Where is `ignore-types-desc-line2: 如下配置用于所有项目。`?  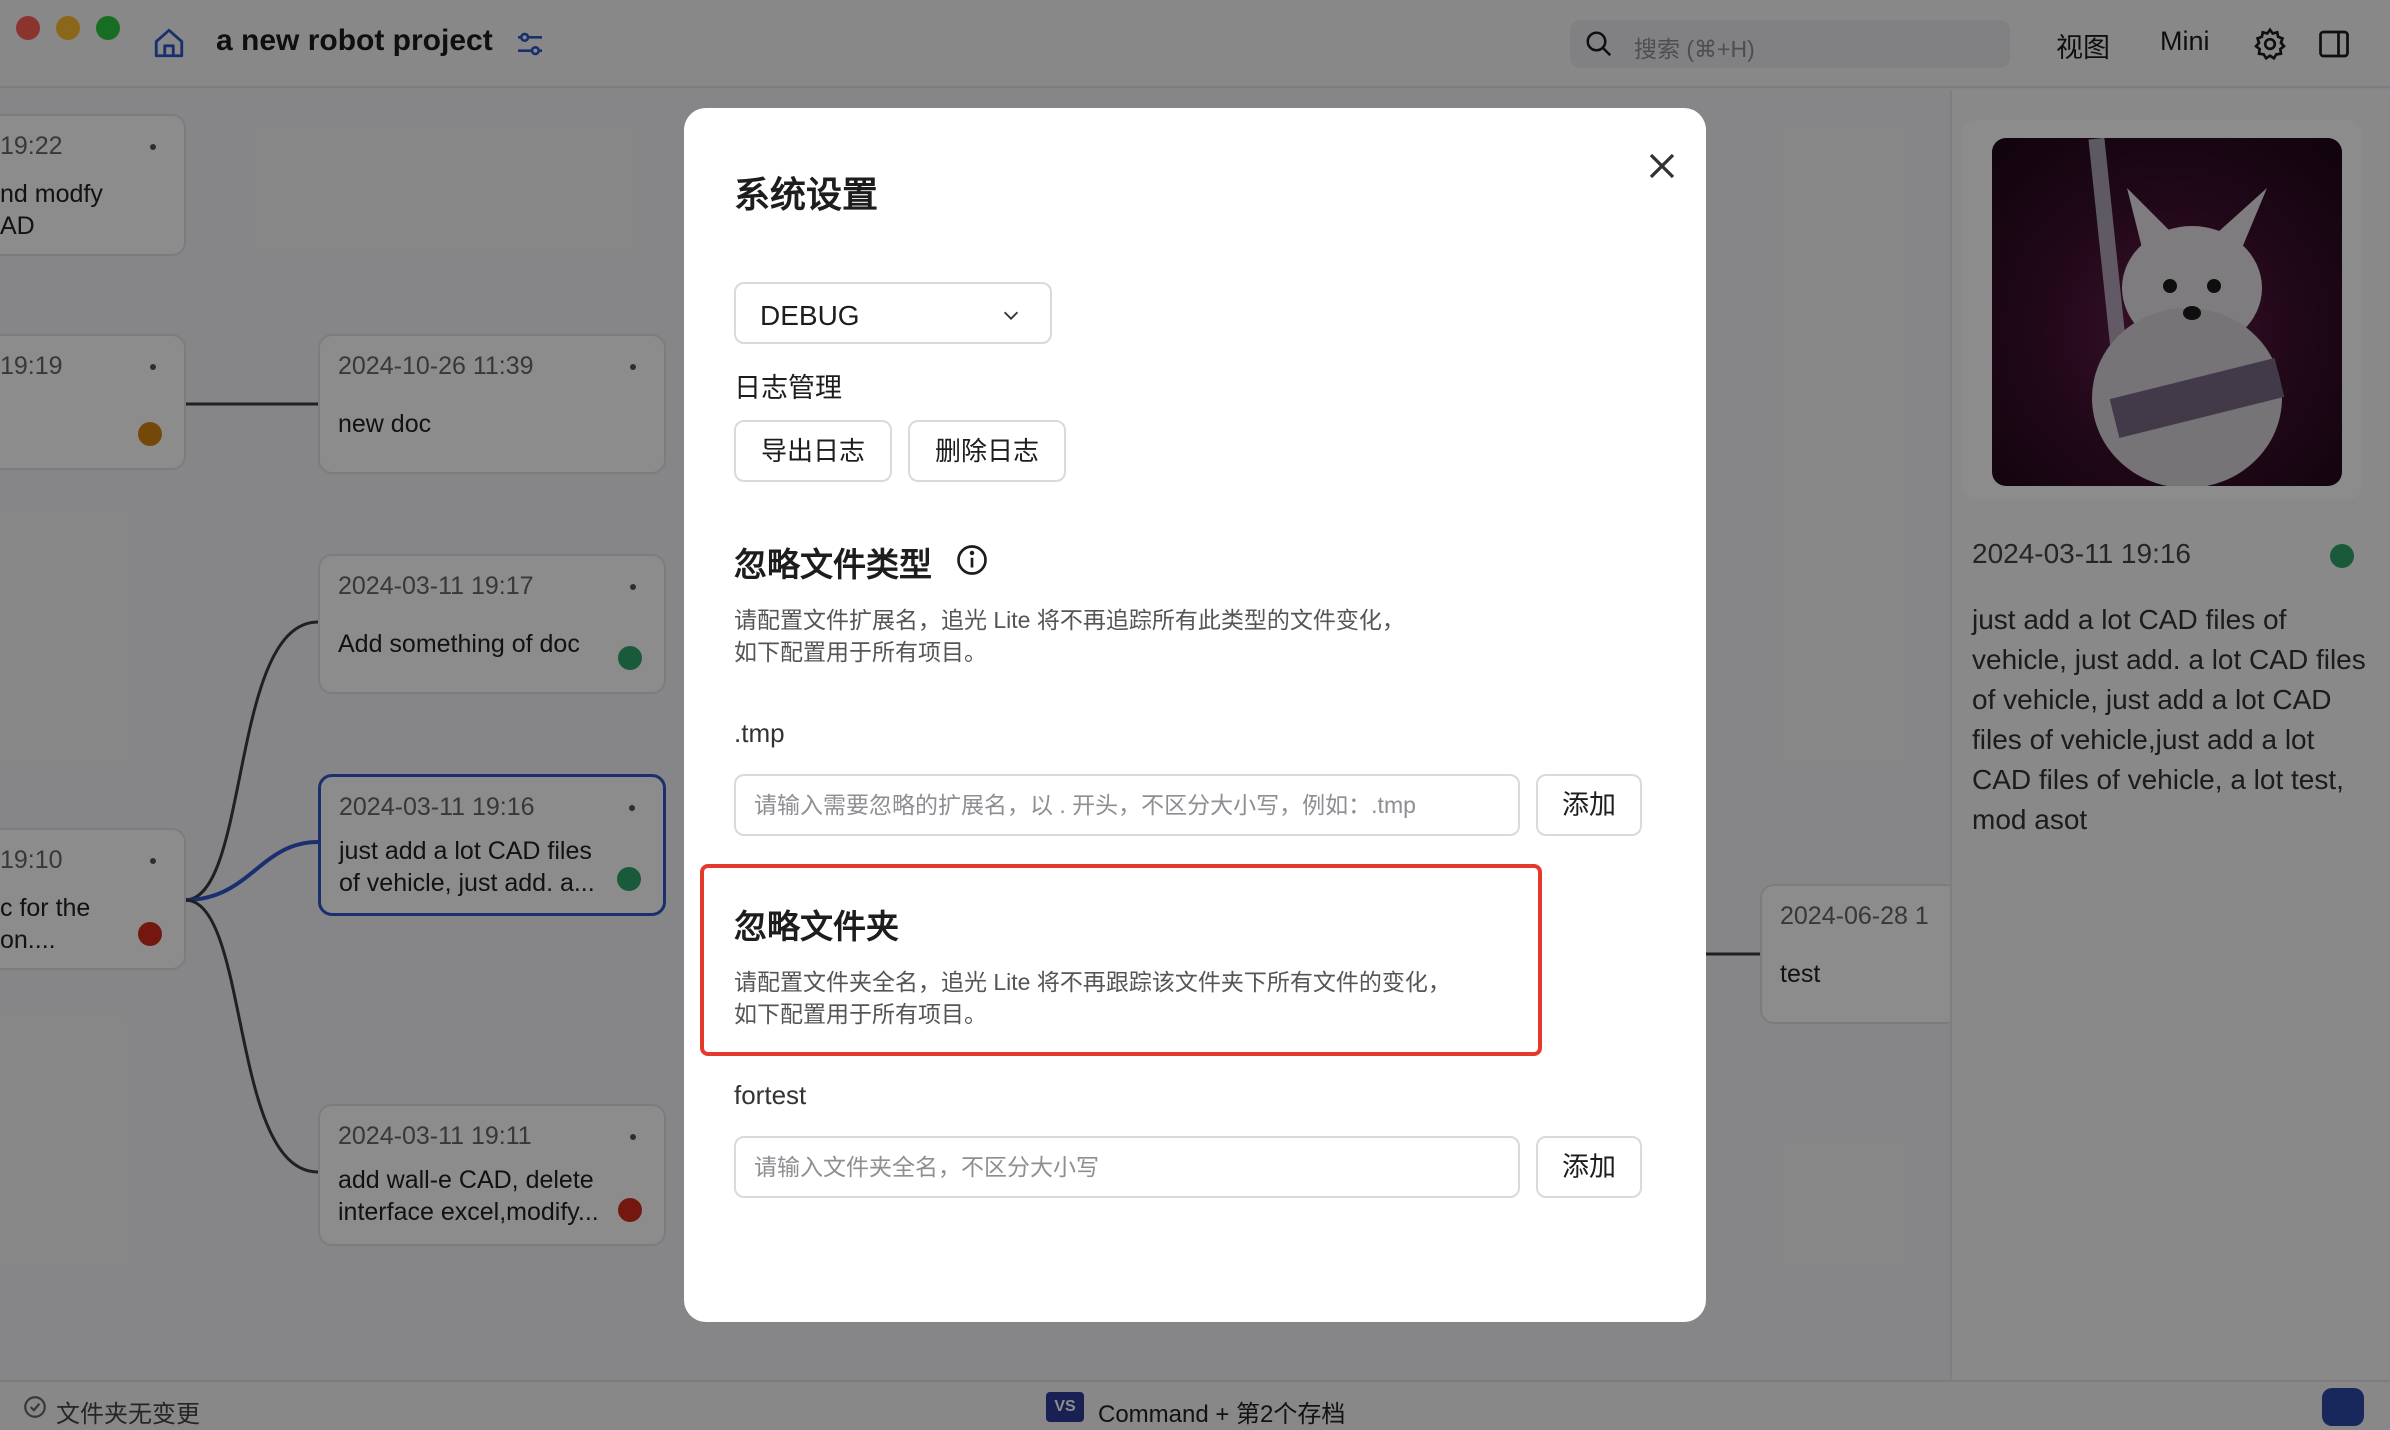 ignore-types-desc-line2: 如下配置用于所有项目。 is located at coordinates (860, 652).